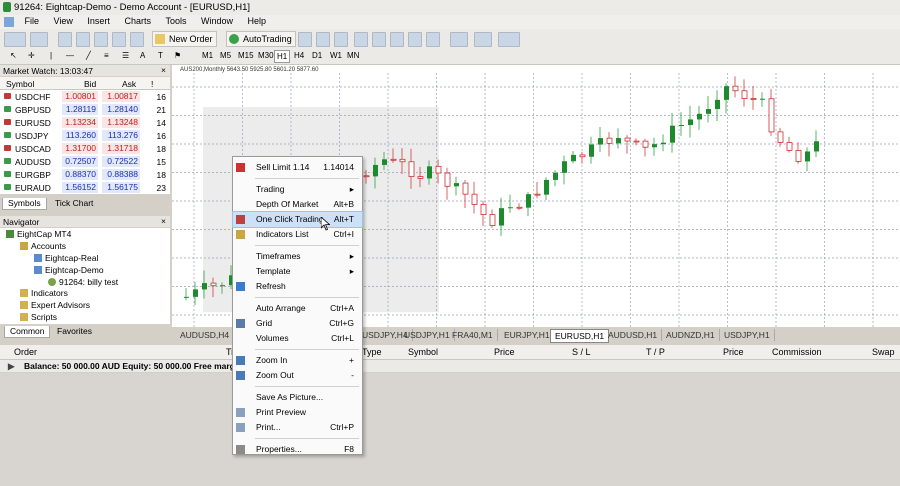  I want to click on chart-shift-icon, so click(415, 39).